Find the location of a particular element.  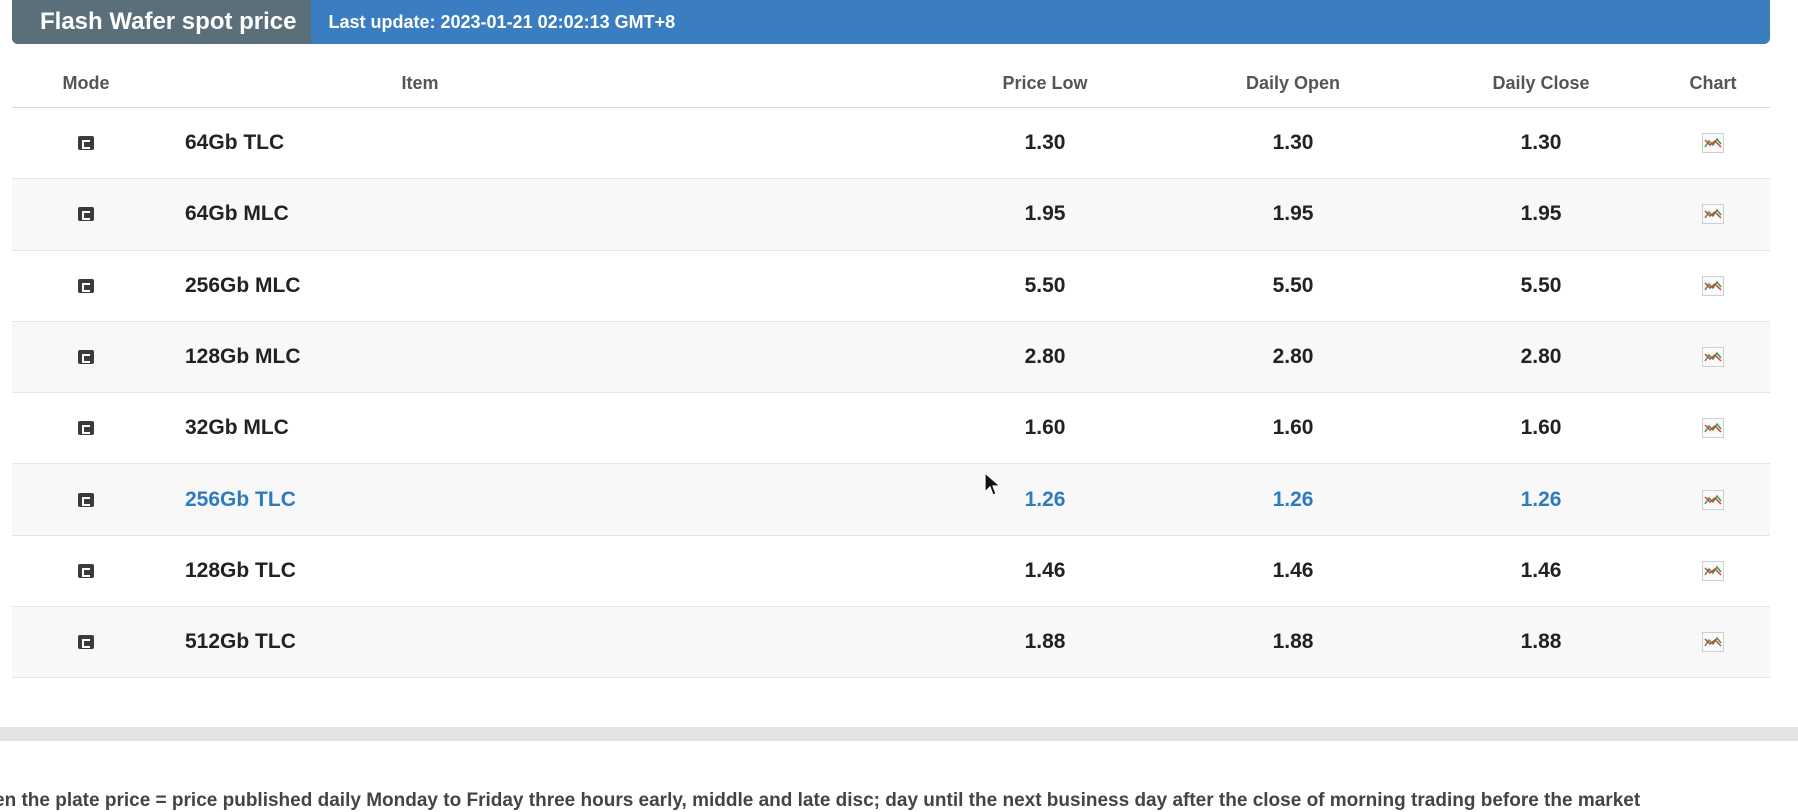

section-divider is located at coordinates (899, 734).